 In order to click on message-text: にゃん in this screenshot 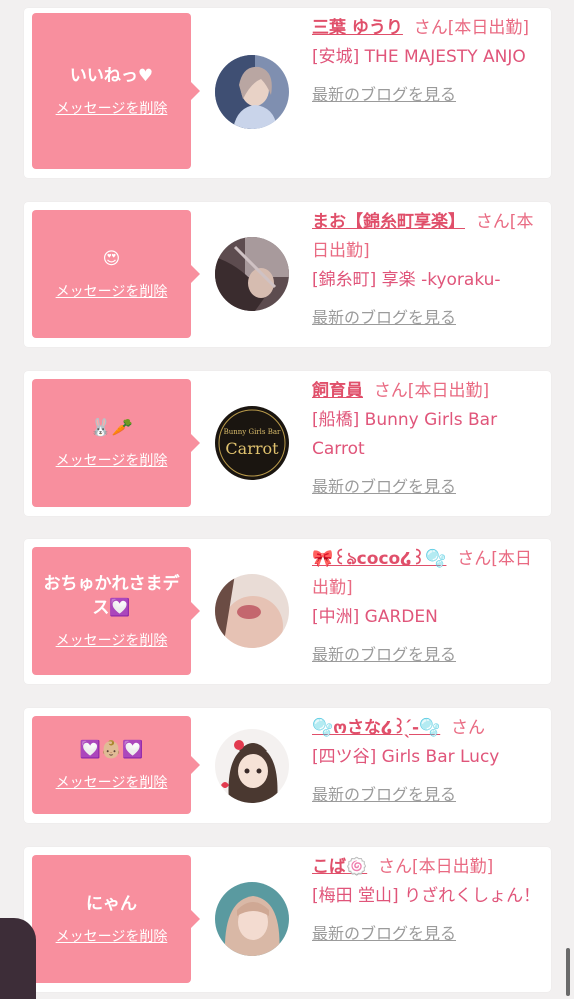, I will do `click(111, 904)`.